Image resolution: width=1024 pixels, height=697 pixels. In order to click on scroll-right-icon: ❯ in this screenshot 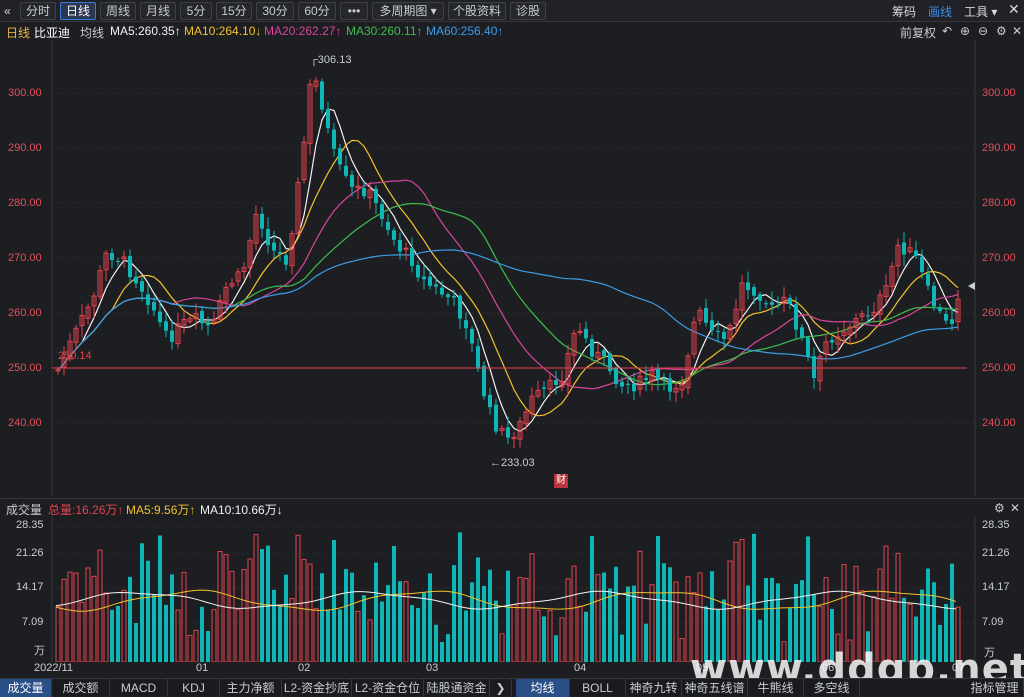, I will do `click(501, 688)`.